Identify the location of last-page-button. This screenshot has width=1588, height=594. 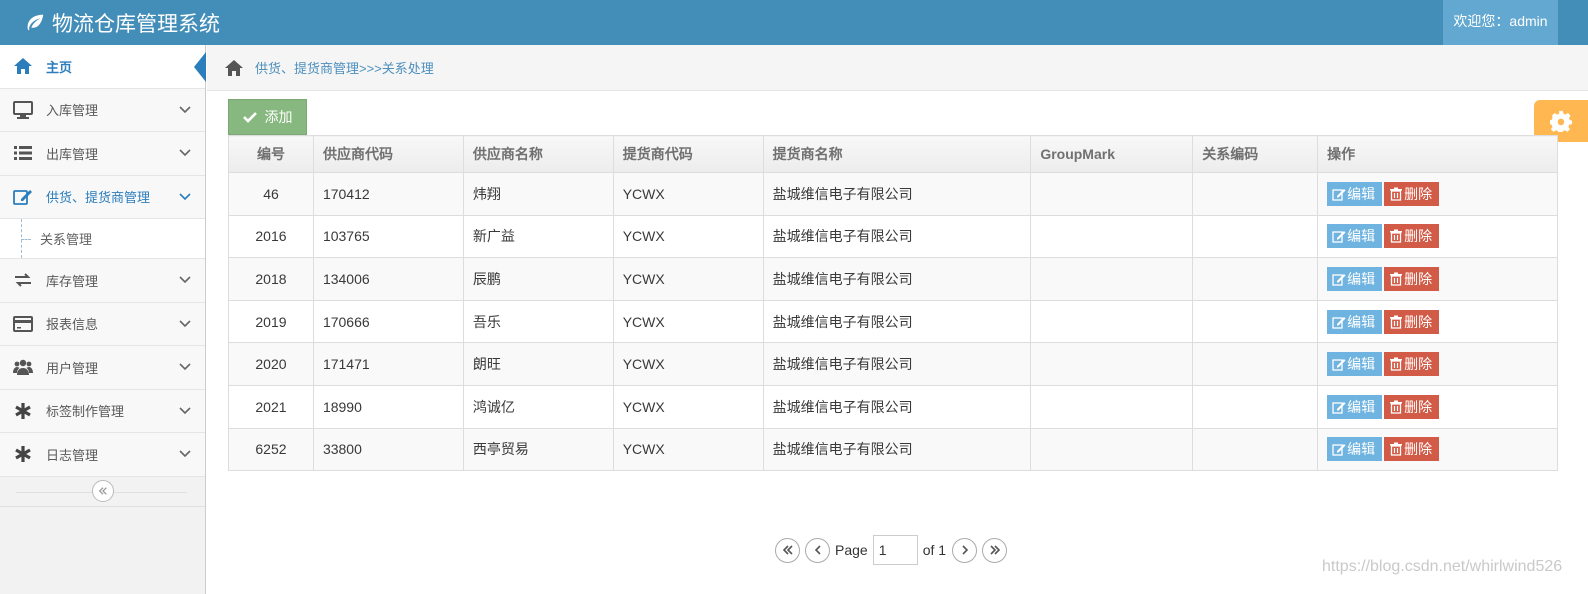
(995, 550).